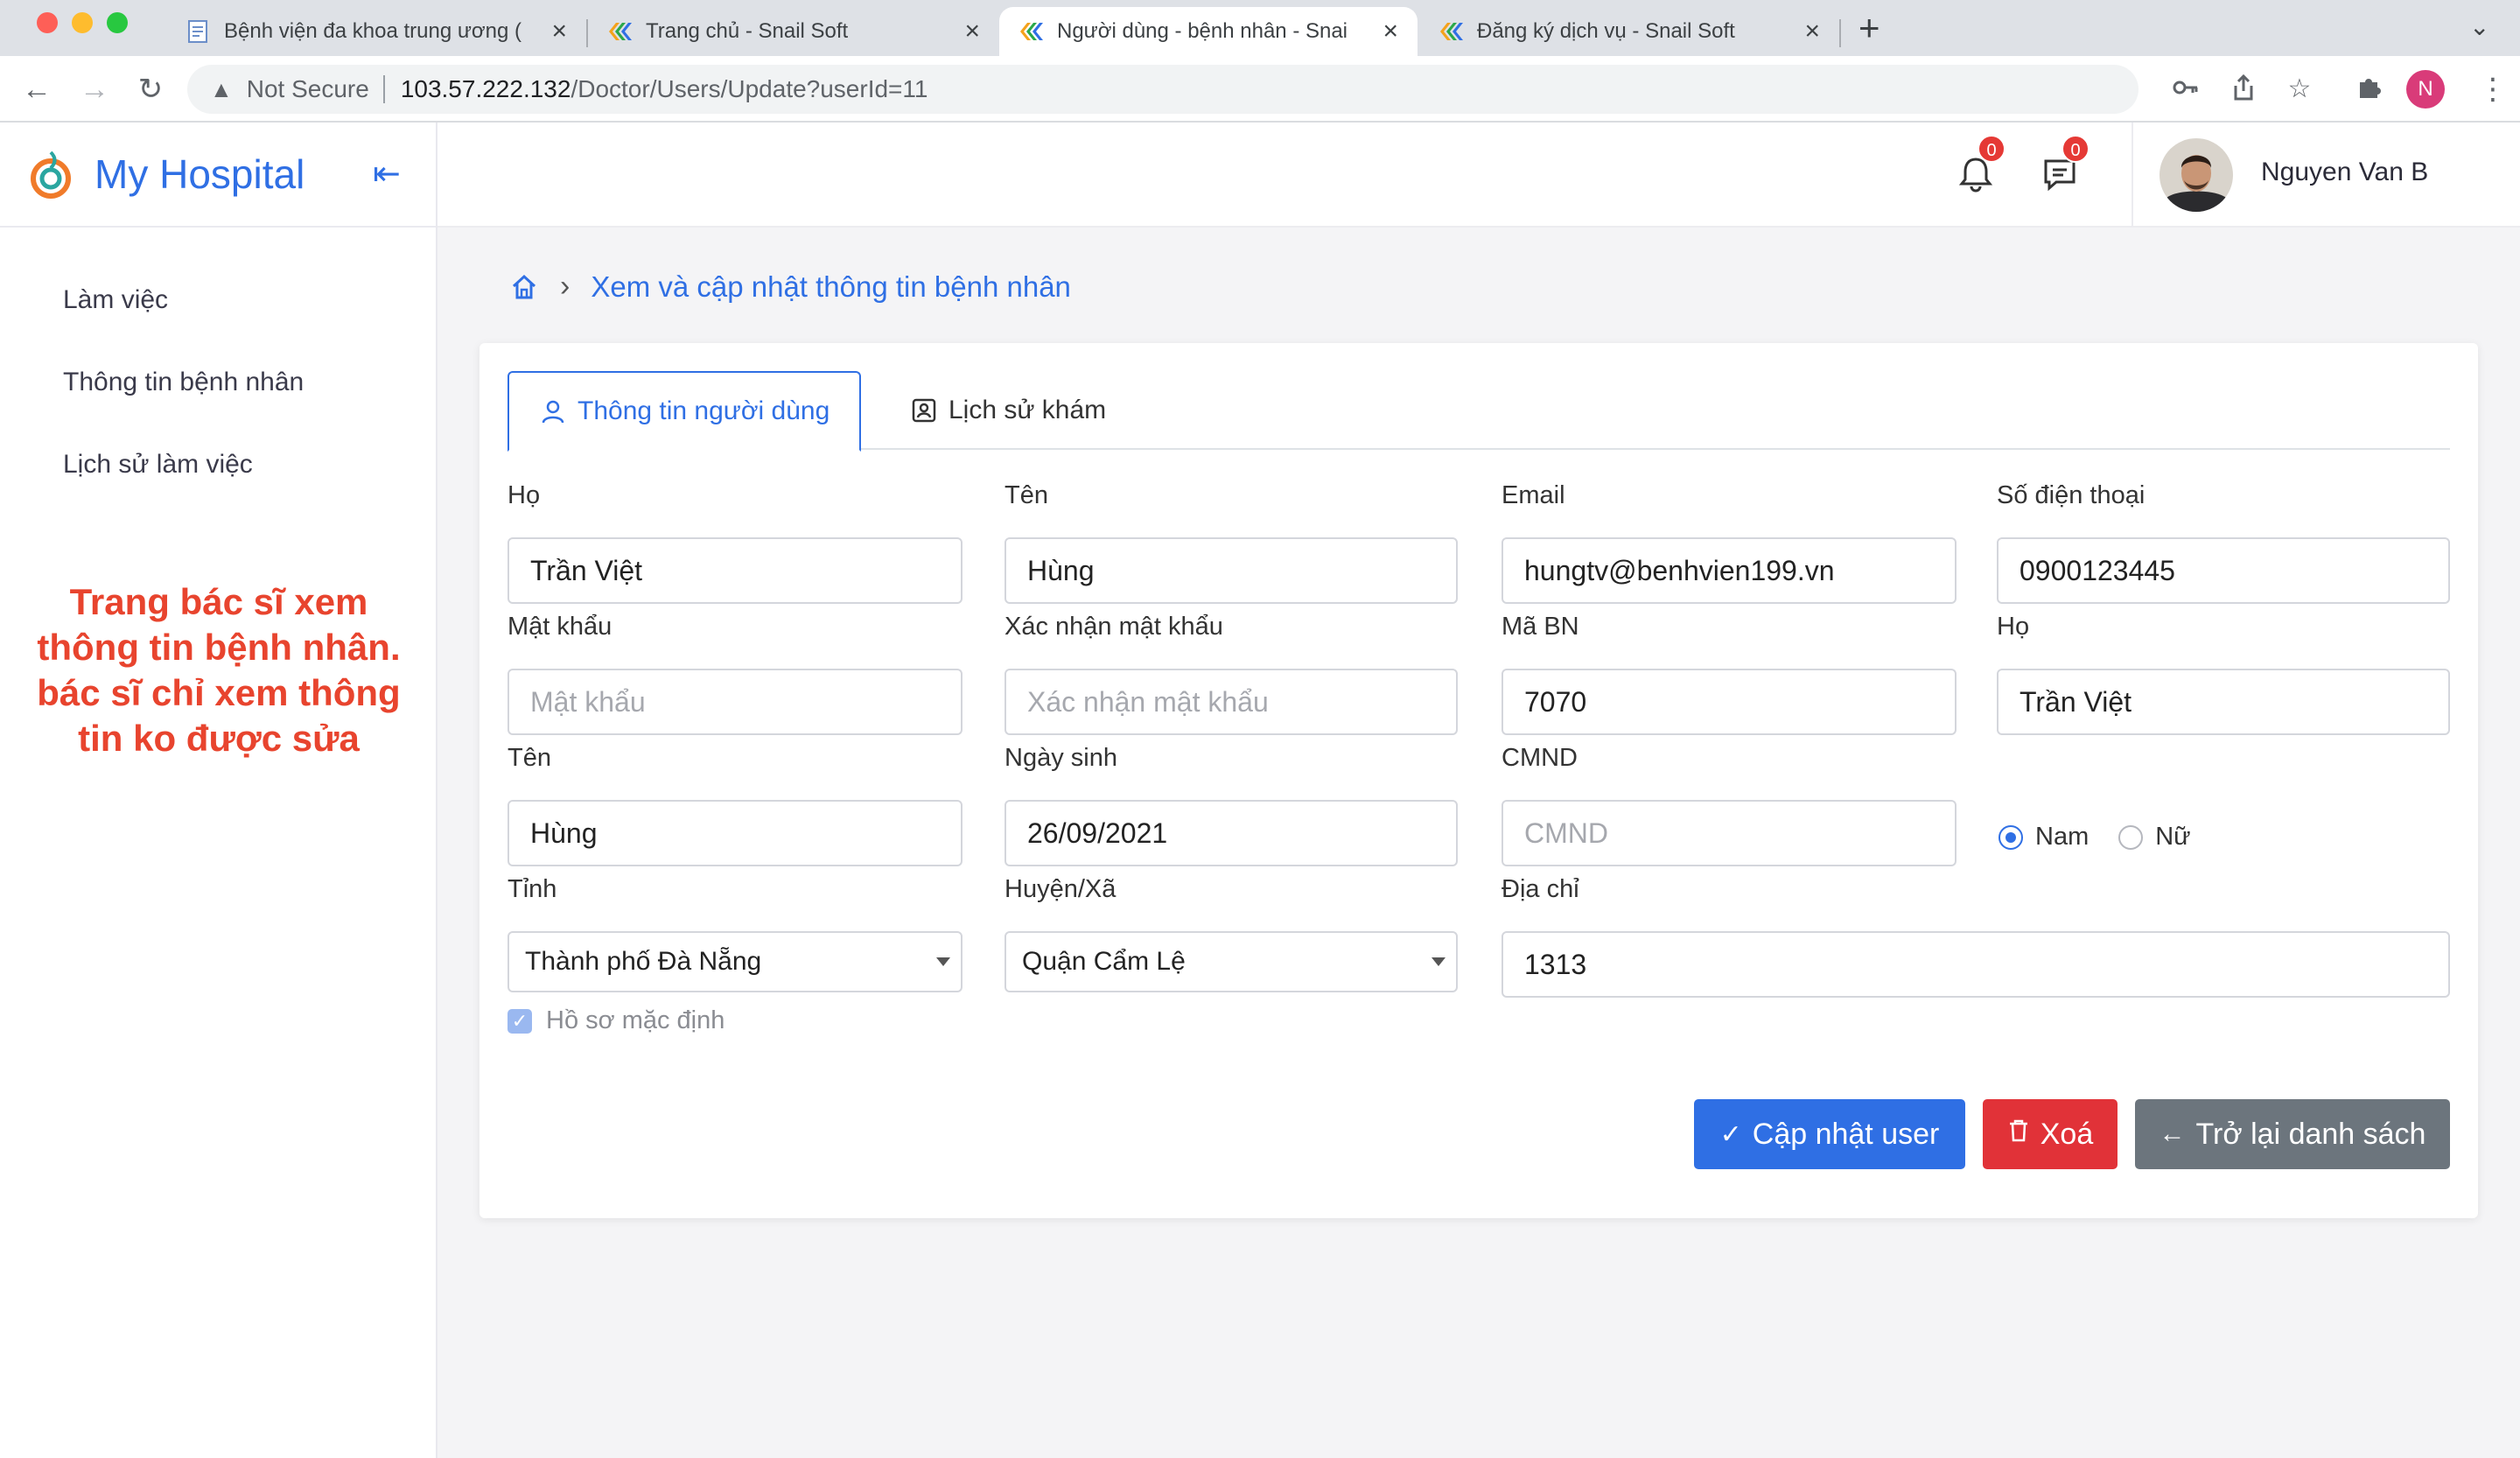 The width and height of the screenshot is (2520, 1458). I want to click on back-arrow-icon: ←, so click(36, 89).